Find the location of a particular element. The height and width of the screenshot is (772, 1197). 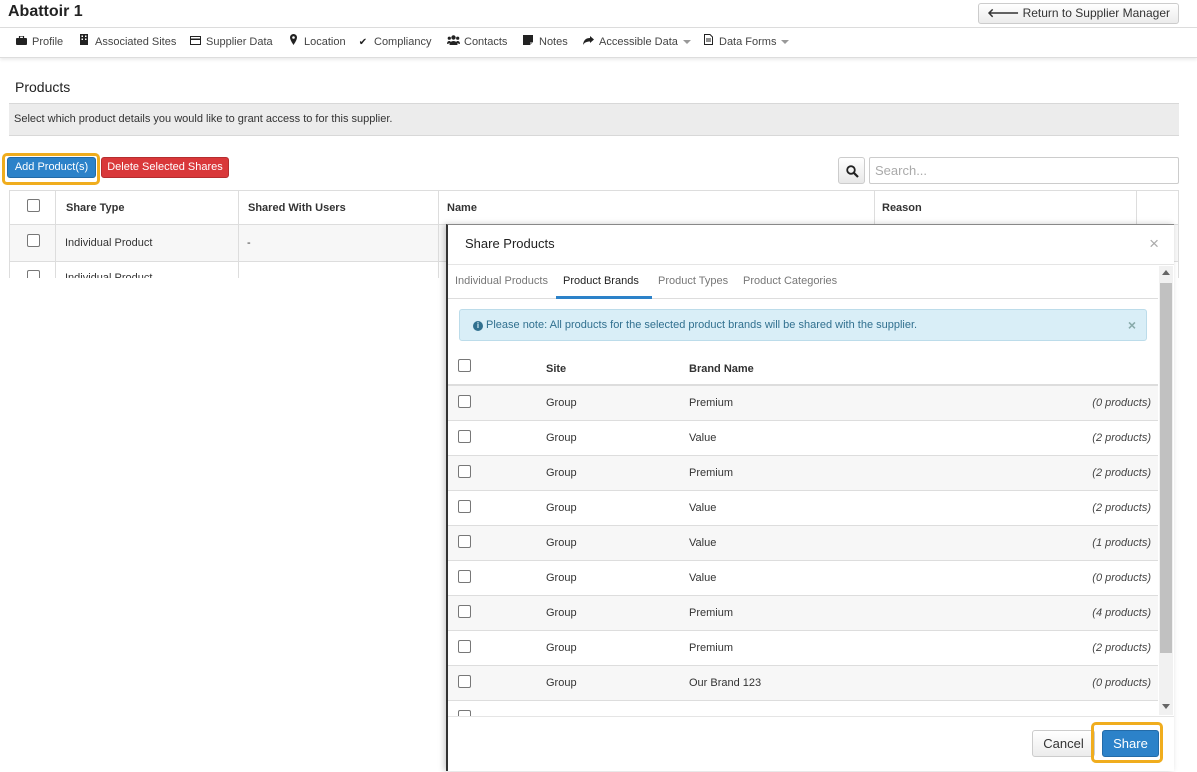

shared-with-cell: - is located at coordinates (249, 243).